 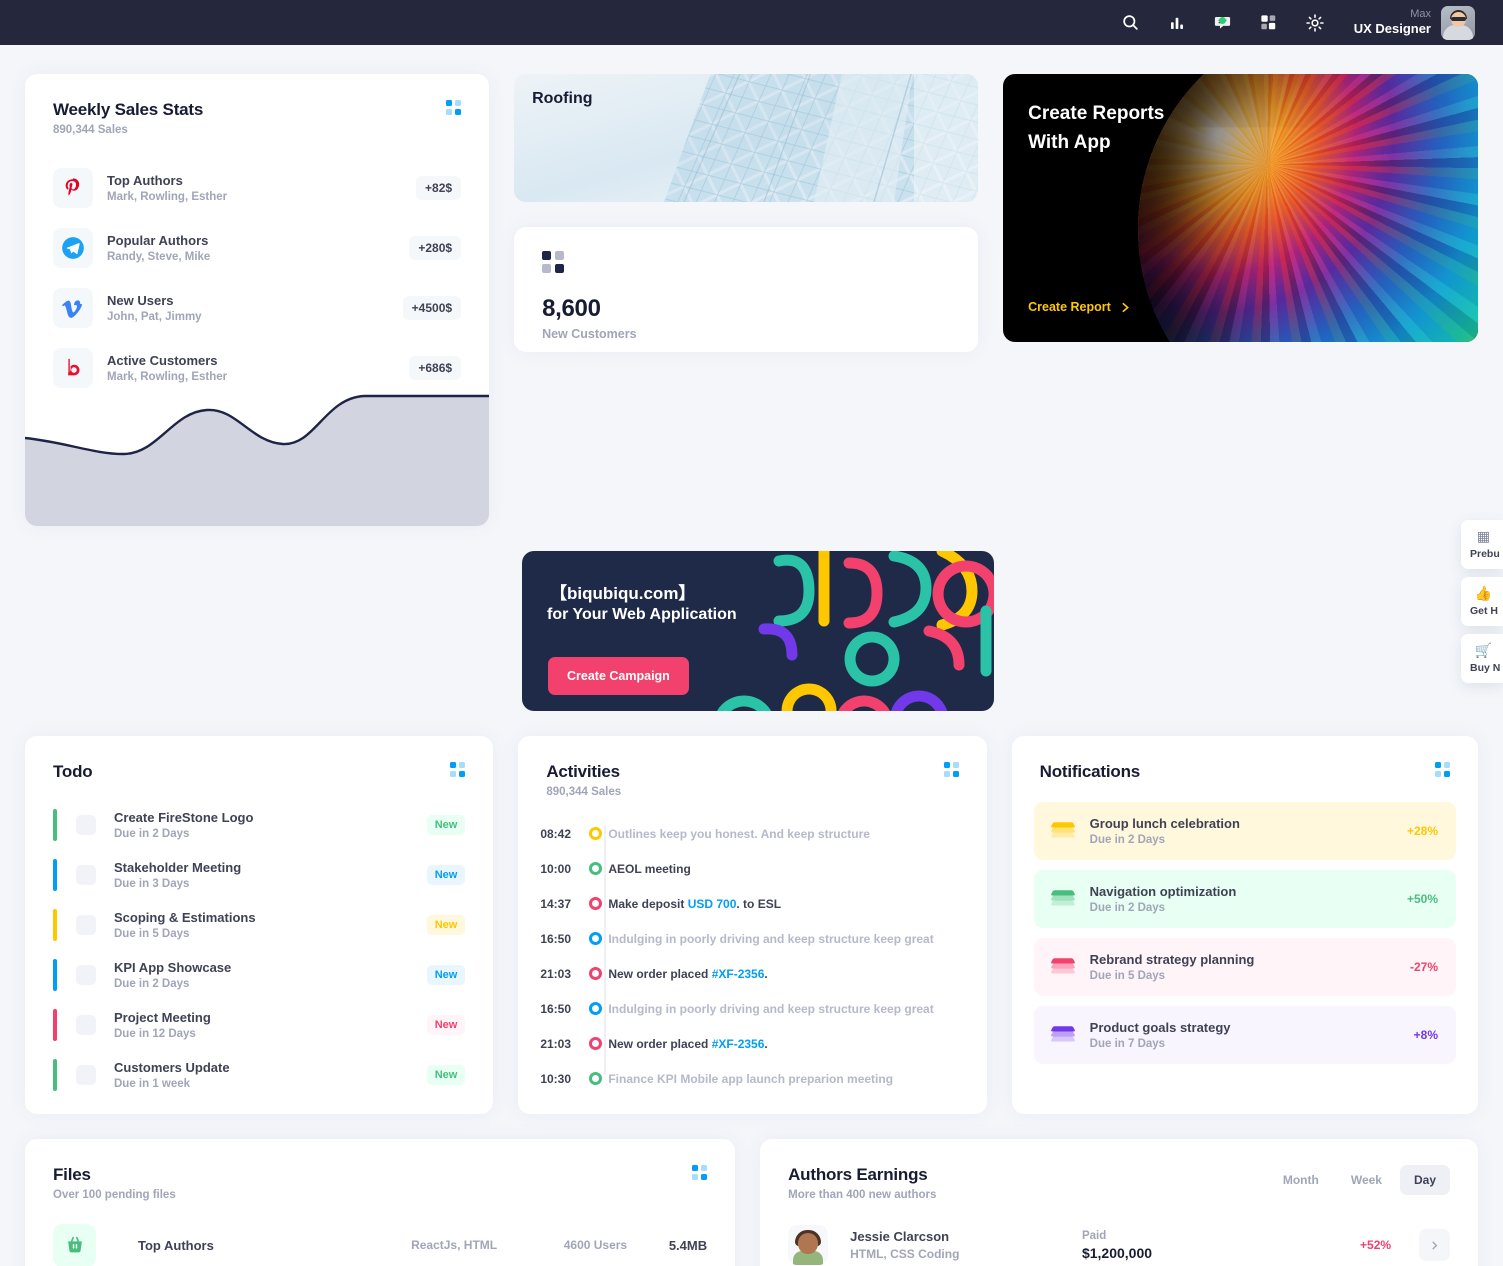 I want to click on todo-title: Create FireStone Logo, so click(x=184, y=817).